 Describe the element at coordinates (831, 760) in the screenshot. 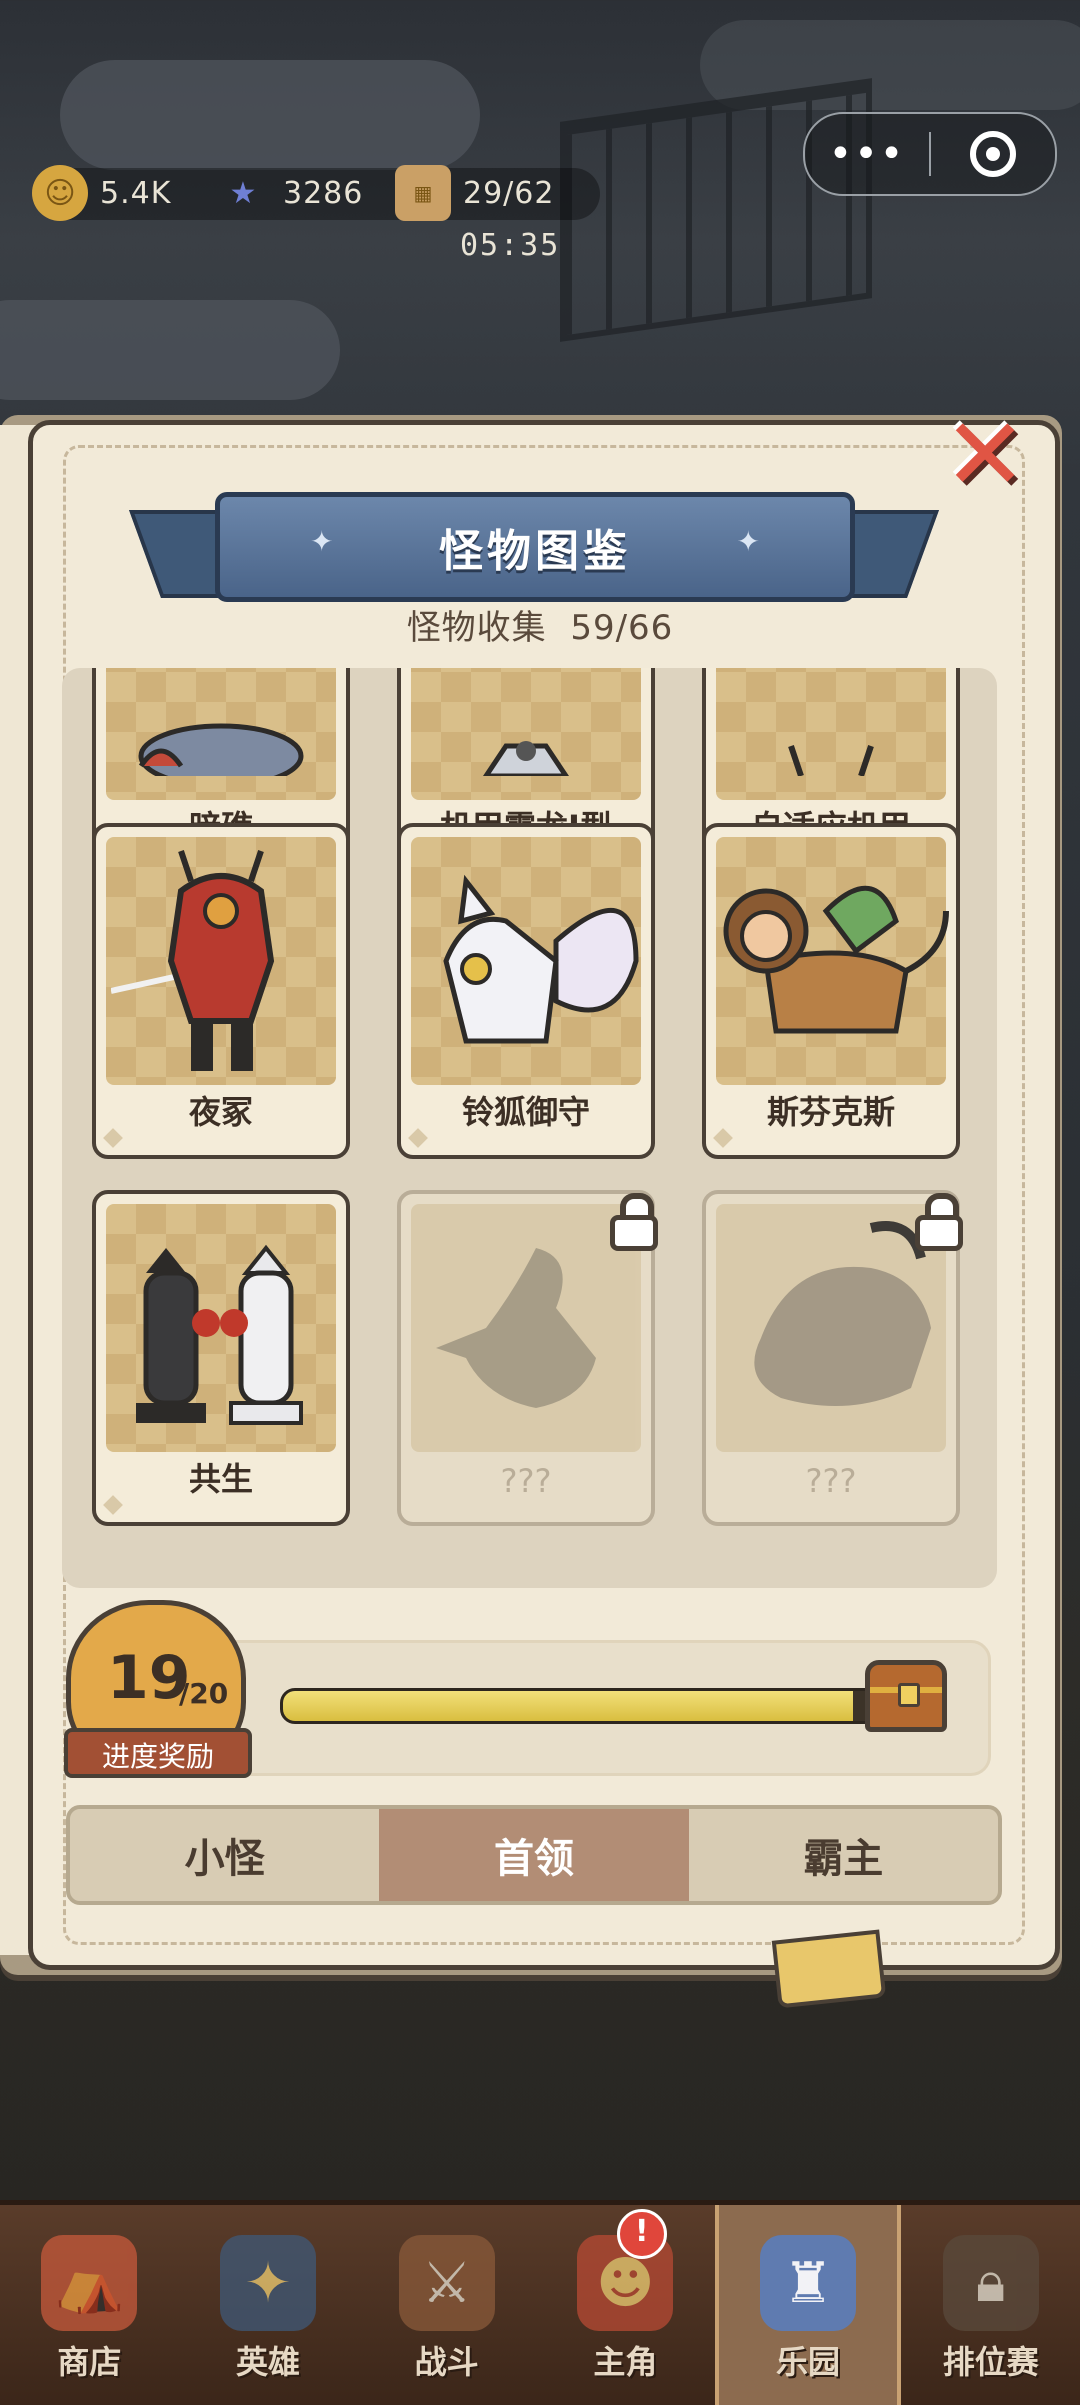

I see `adaptive-mech-icon` at that location.